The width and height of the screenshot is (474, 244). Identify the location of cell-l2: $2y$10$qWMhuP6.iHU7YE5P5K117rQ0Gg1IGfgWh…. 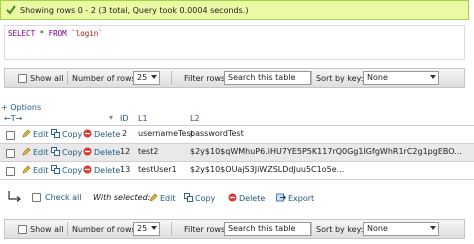
(326, 151).